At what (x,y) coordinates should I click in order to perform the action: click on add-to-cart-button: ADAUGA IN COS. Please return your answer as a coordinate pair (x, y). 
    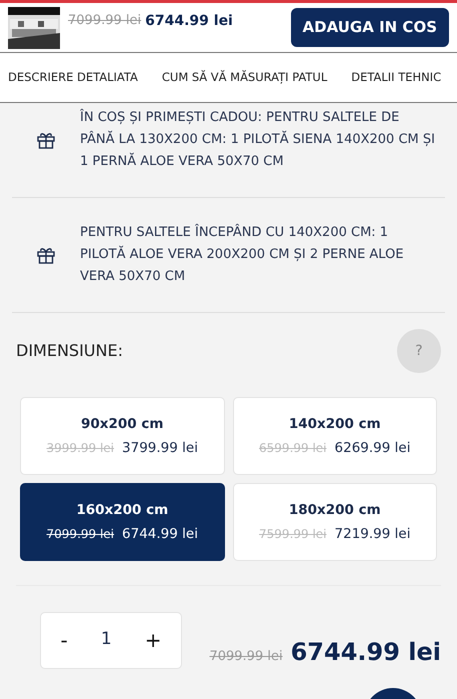
    Looking at the image, I should click on (369, 27).